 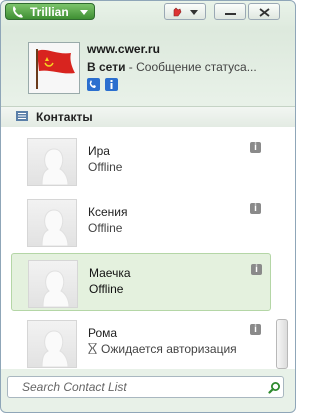 What do you see at coordinates (148, 13) in the screenshot?
I see `title-bar: Trillian` at bounding box center [148, 13].